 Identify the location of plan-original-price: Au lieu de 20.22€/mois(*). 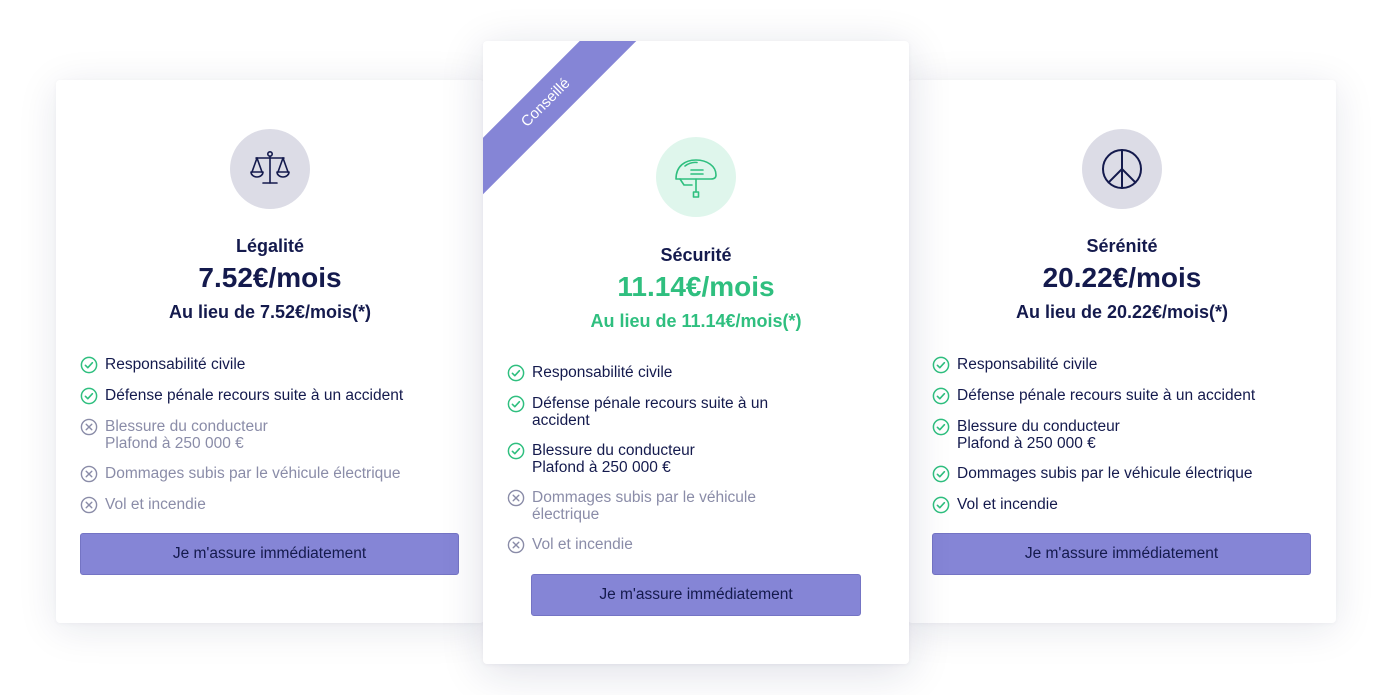
(1122, 312).